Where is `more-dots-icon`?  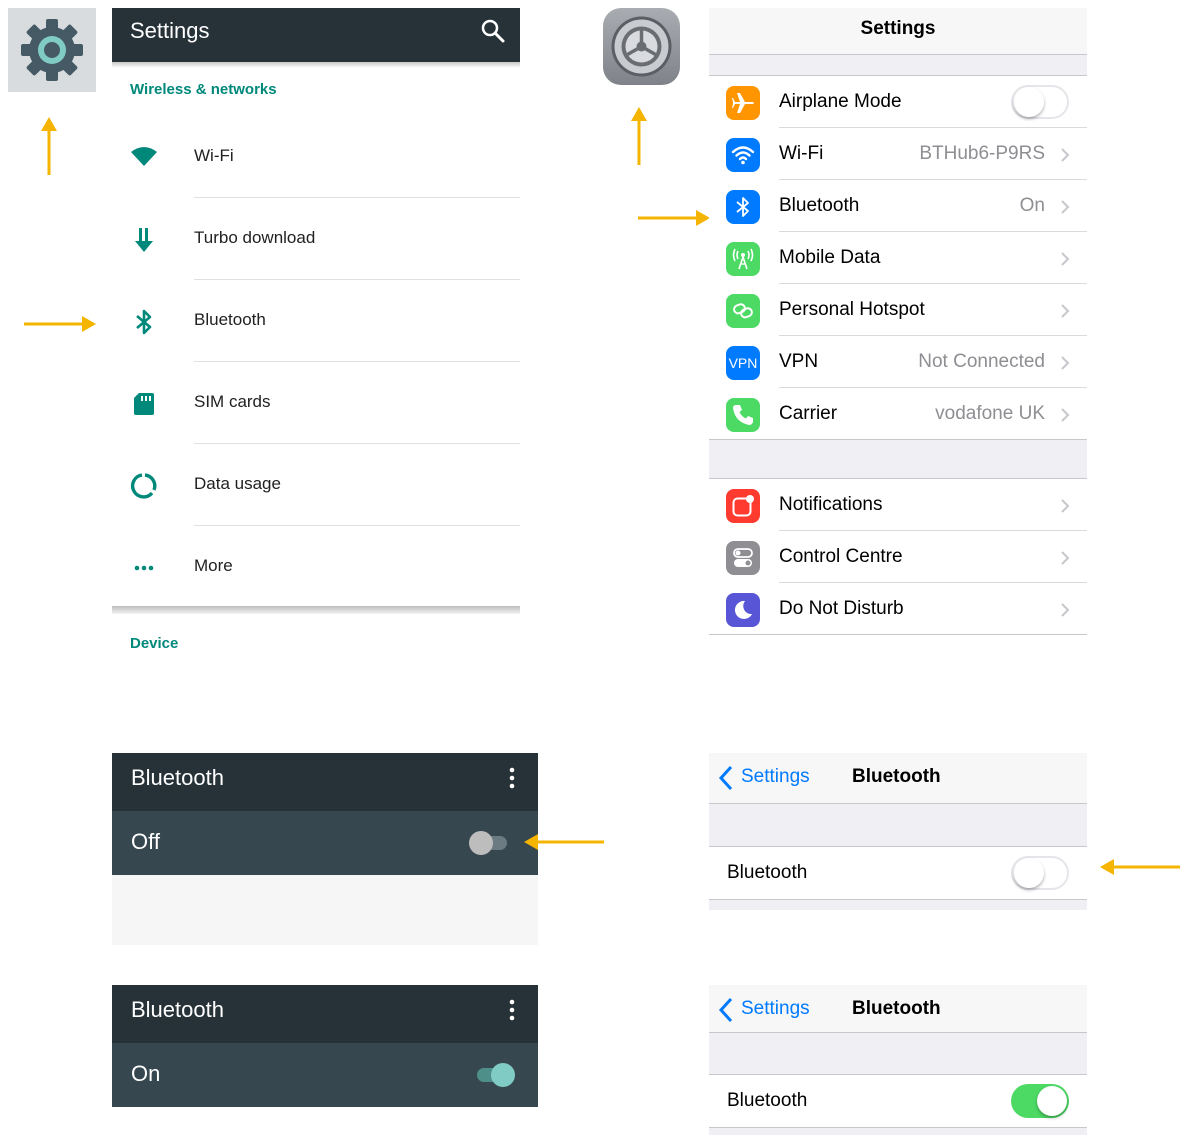
more-dots-icon is located at coordinates (144, 568).